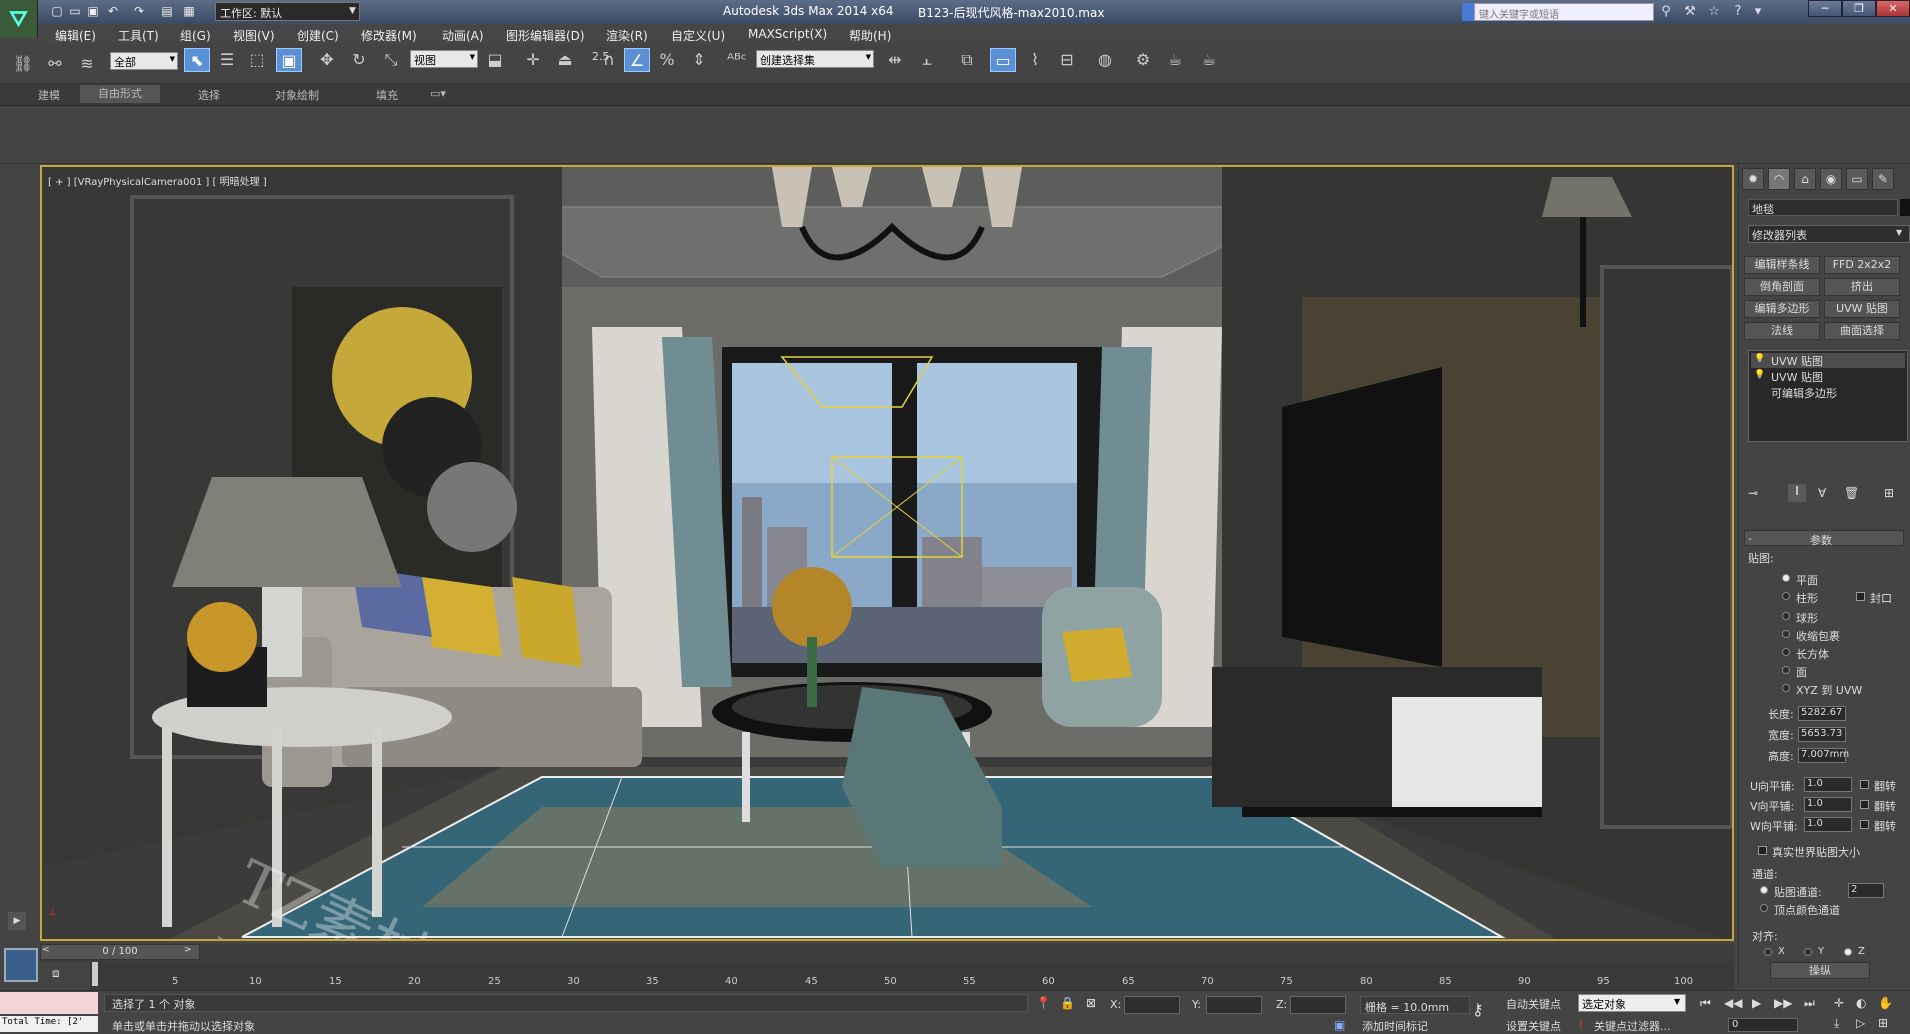  What do you see at coordinates (1862, 265) in the screenshot?
I see `modifier-ffd-button: FFD 2x2x2` at bounding box center [1862, 265].